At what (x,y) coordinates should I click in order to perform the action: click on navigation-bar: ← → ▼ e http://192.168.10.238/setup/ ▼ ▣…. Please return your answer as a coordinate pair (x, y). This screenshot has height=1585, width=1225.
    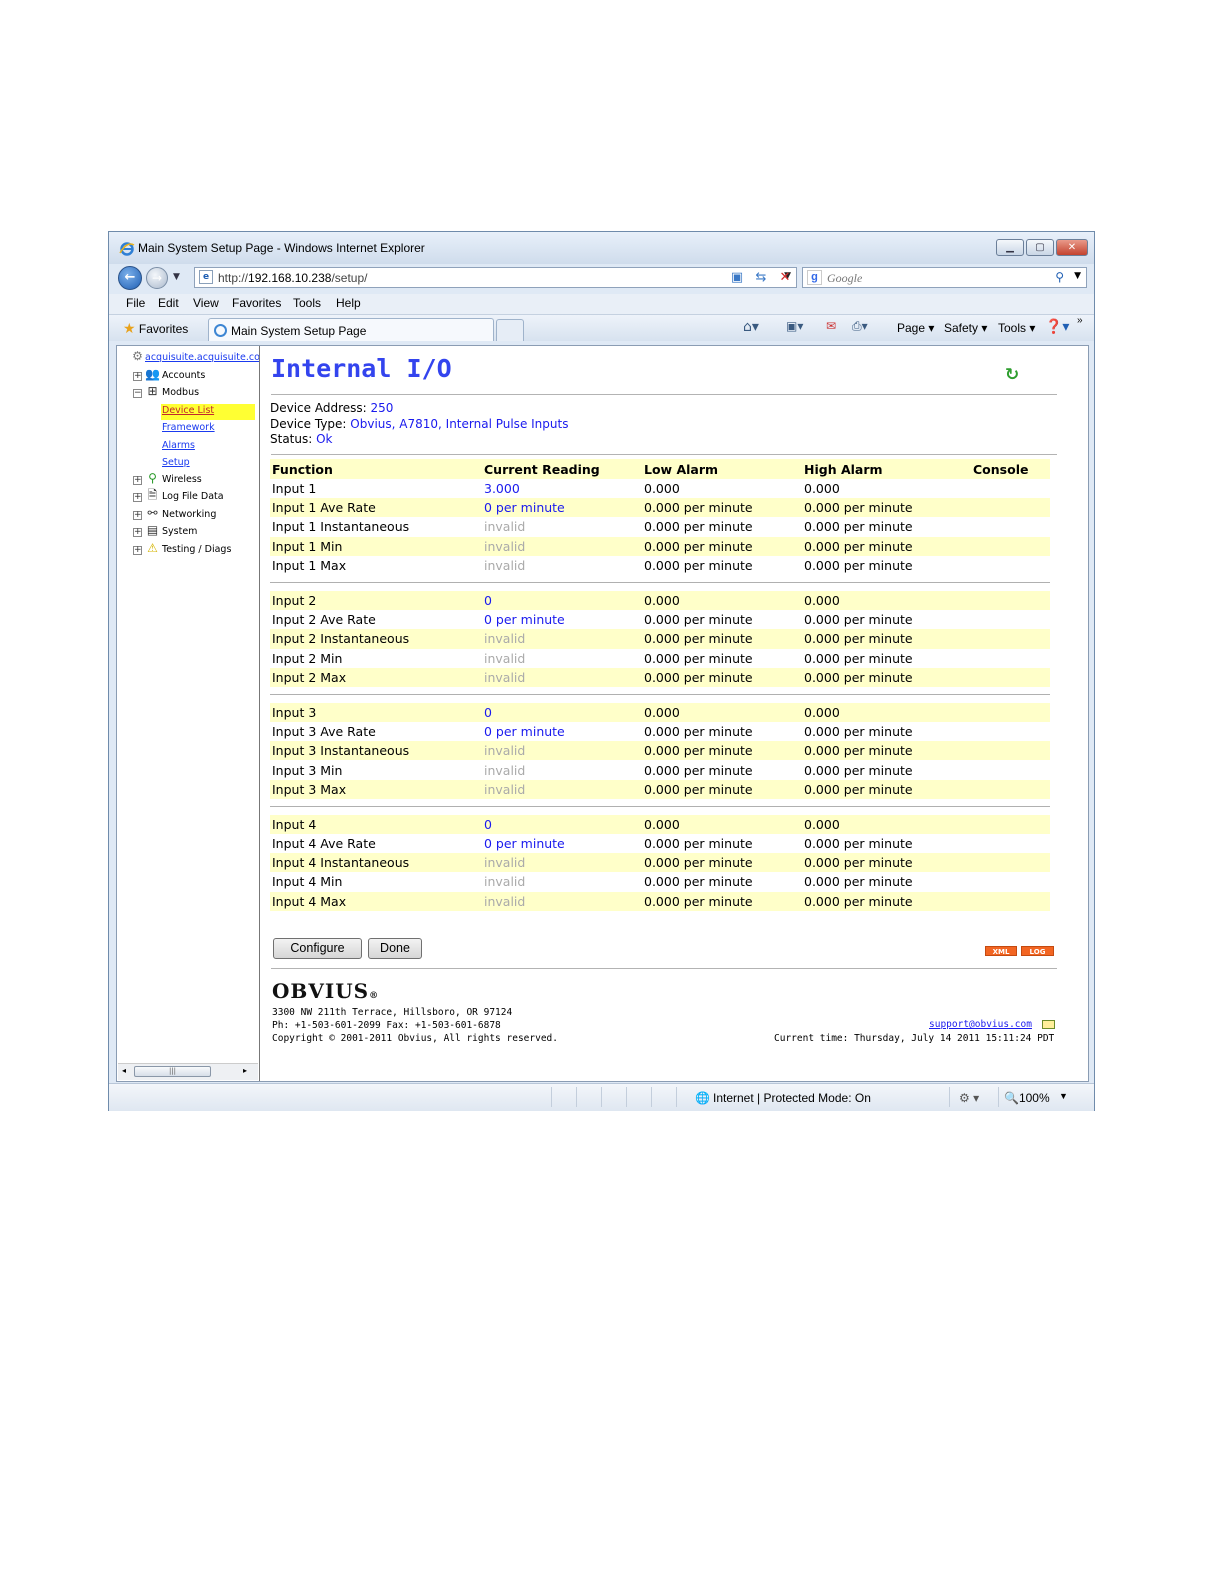
    Looking at the image, I should click on (601, 279).